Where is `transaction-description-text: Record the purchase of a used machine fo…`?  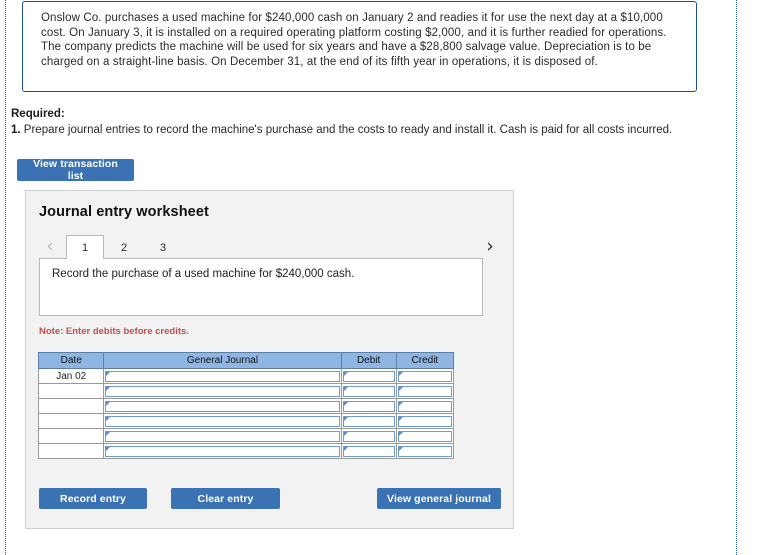 transaction-description-text: Record the purchase of a used machine fo… is located at coordinates (203, 274).